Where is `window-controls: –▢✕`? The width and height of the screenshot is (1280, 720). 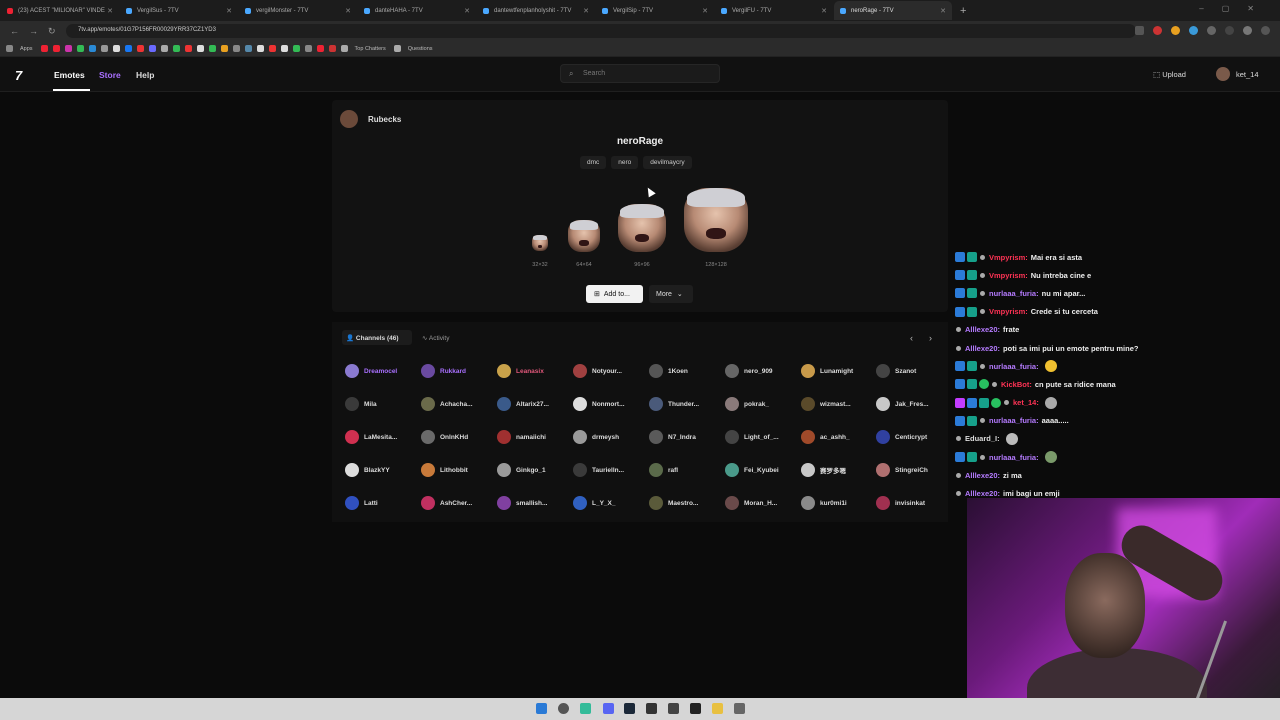 window-controls: –▢✕ is located at coordinates (1235, 8).